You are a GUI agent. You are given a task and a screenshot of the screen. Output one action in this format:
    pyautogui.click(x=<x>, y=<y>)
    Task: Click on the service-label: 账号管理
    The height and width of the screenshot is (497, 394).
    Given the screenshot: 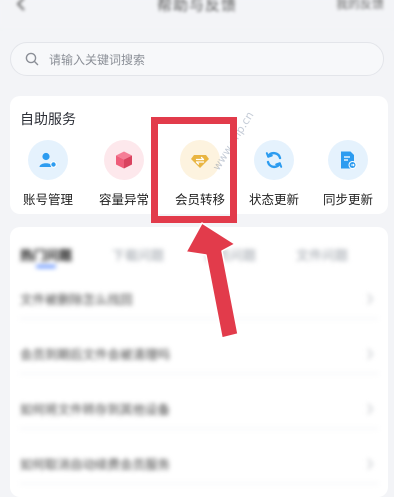 What is the action you would take?
    pyautogui.click(x=47, y=199)
    